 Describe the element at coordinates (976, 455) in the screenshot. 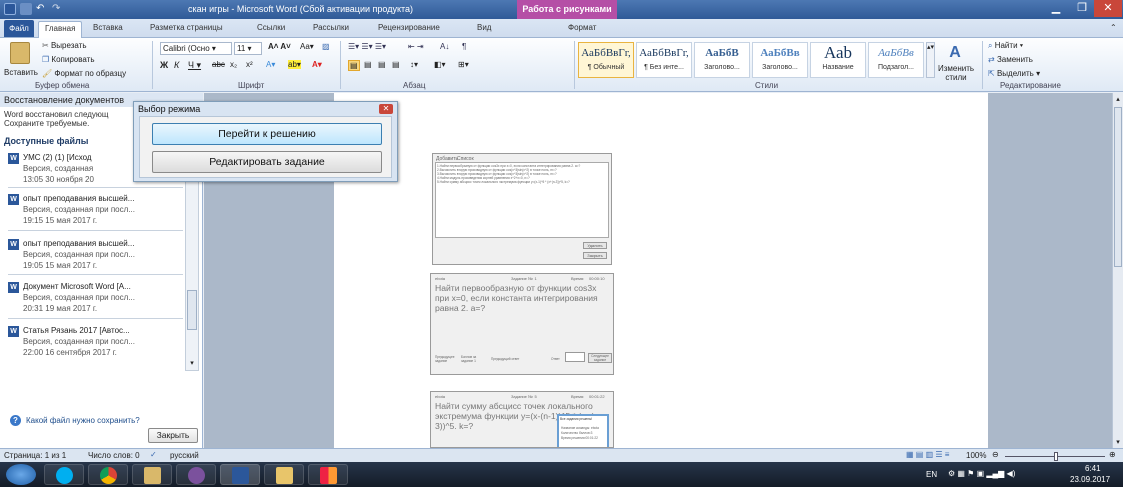

I see `zoom-level: 100%` at that location.